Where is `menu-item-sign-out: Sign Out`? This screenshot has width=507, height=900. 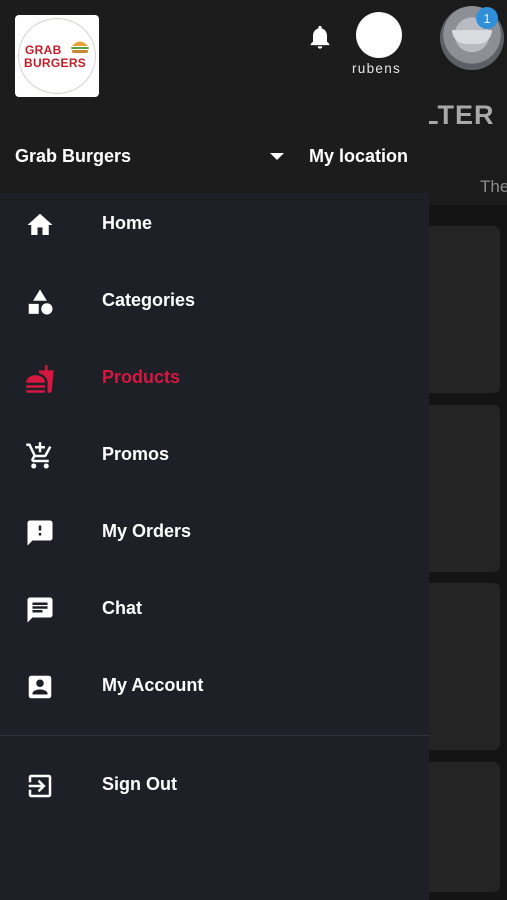 menu-item-sign-out: Sign Out is located at coordinates (214, 786).